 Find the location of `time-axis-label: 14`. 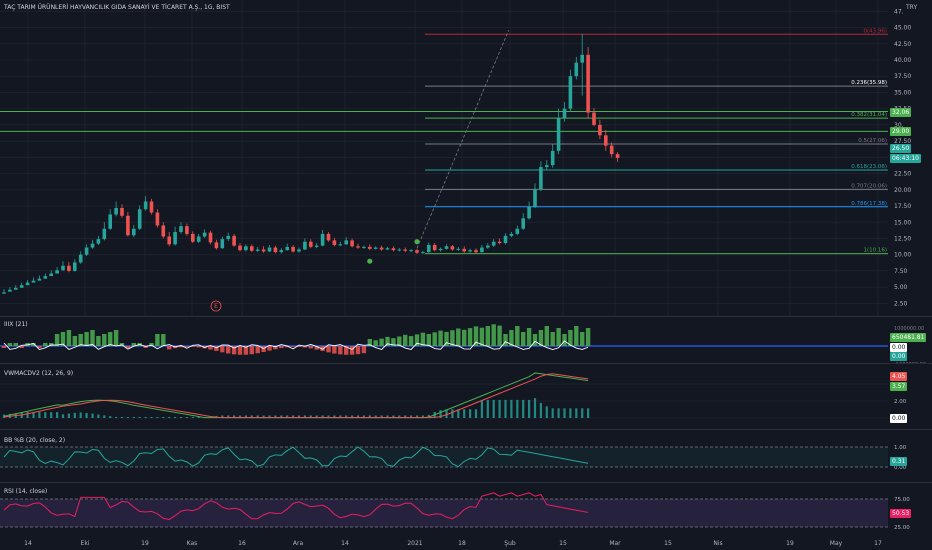

time-axis-label: 14 is located at coordinates (345, 543).